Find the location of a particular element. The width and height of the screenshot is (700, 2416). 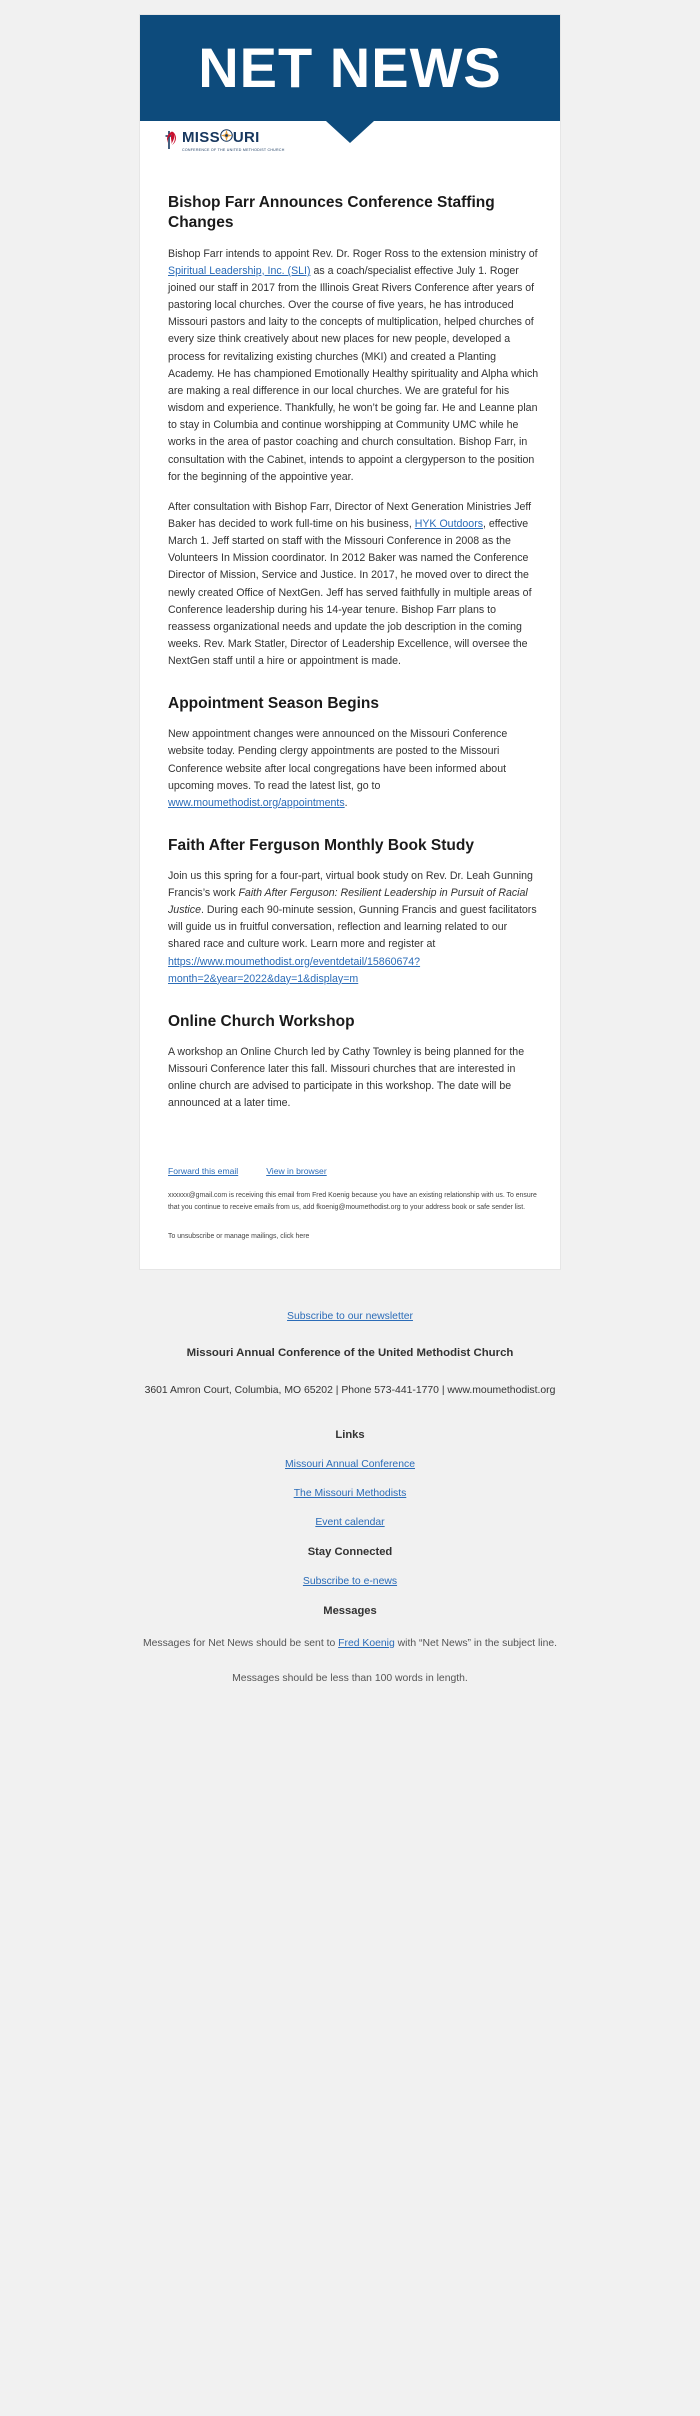

appointments-url-link: www.moumethodist.org/appointments is located at coordinates (256, 803).